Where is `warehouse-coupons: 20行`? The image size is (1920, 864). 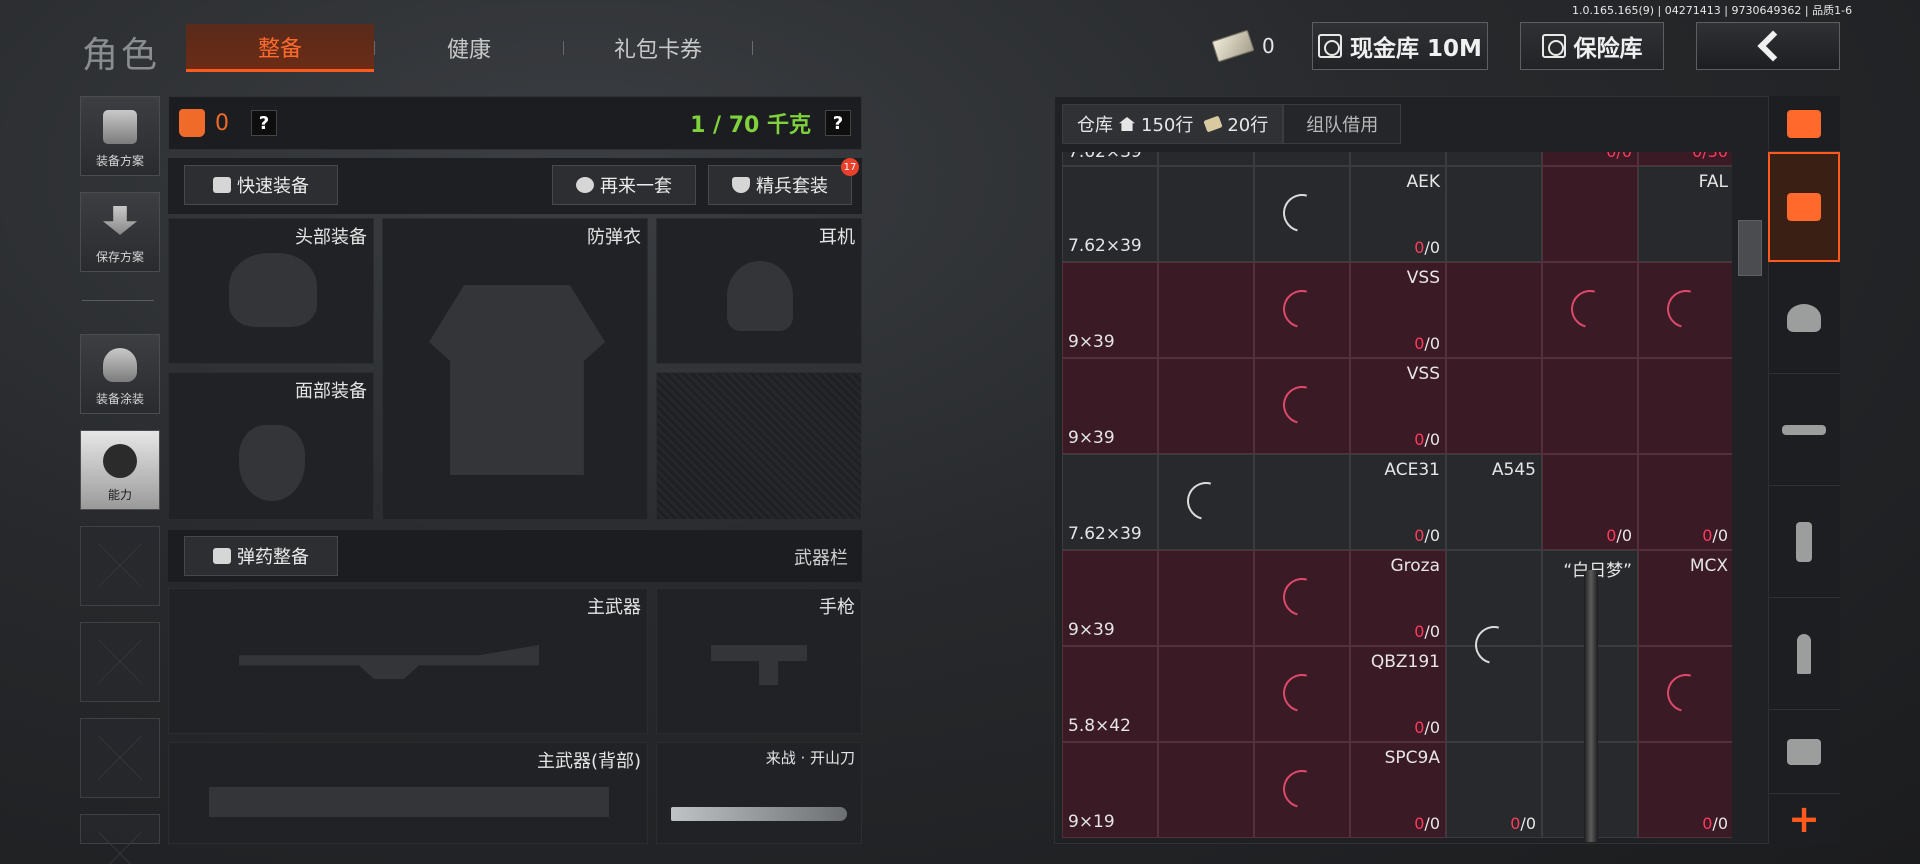
warehouse-coupons: 20行 is located at coordinates (1248, 125).